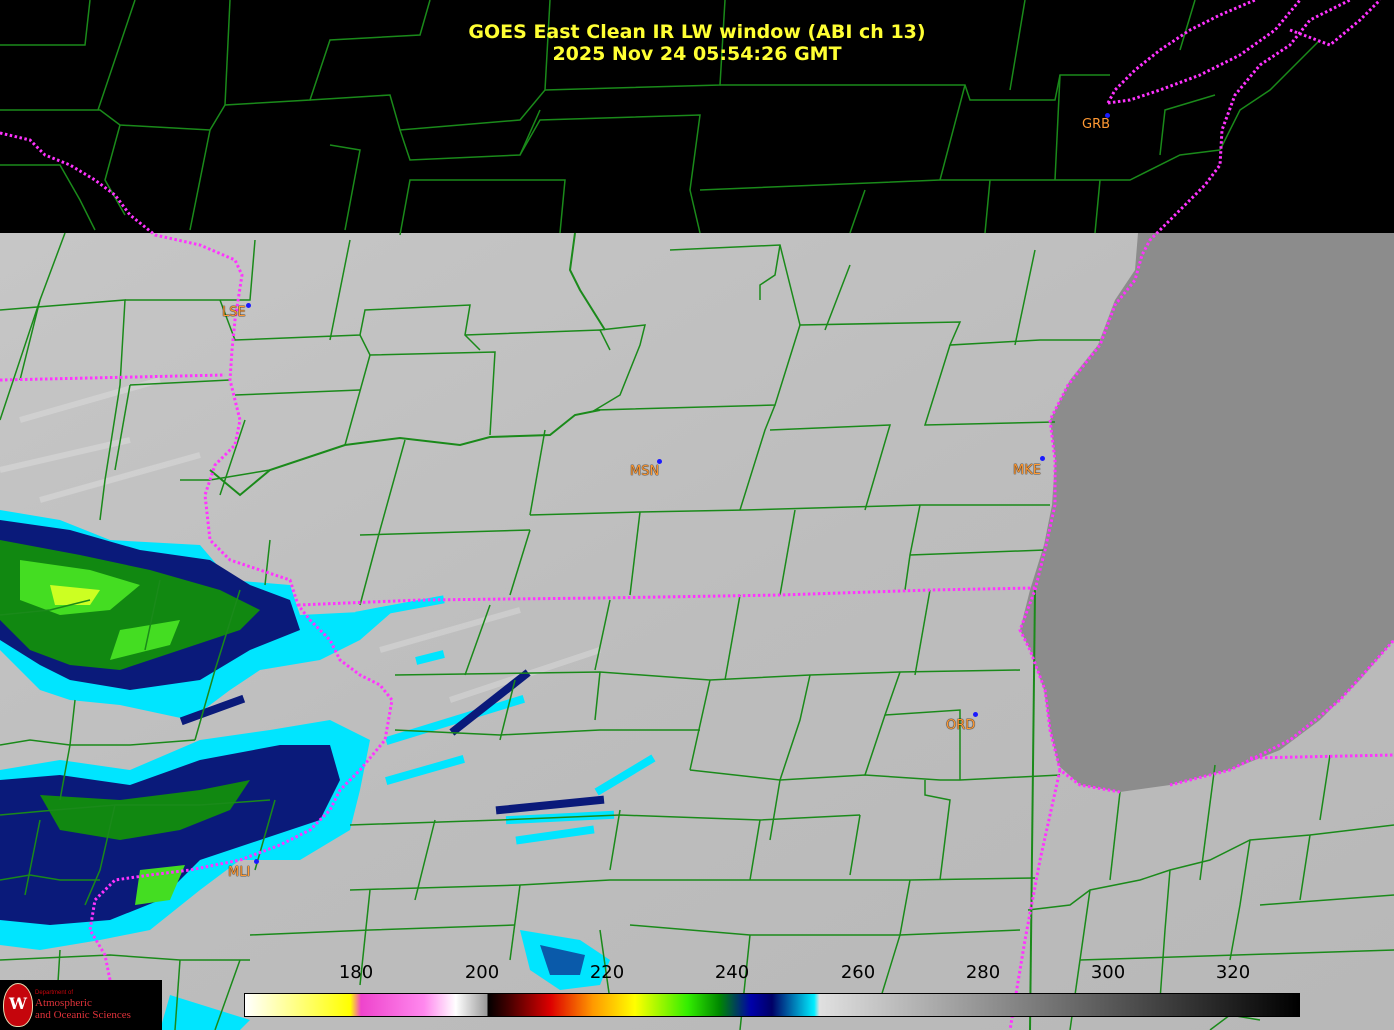 Image resolution: width=1394 pixels, height=1030 pixels. I want to click on city-label-ord: ORD, so click(961, 725).